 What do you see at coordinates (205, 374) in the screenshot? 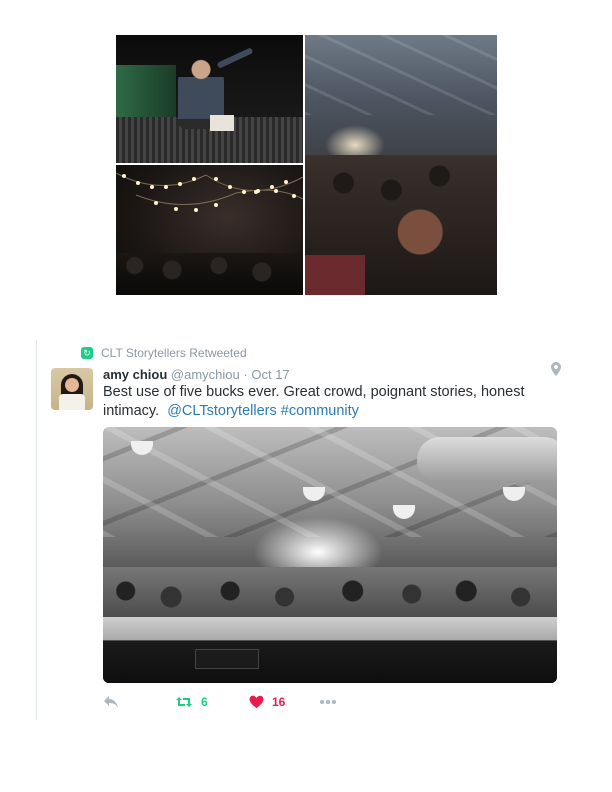
I see `author-handle: @amychiou` at bounding box center [205, 374].